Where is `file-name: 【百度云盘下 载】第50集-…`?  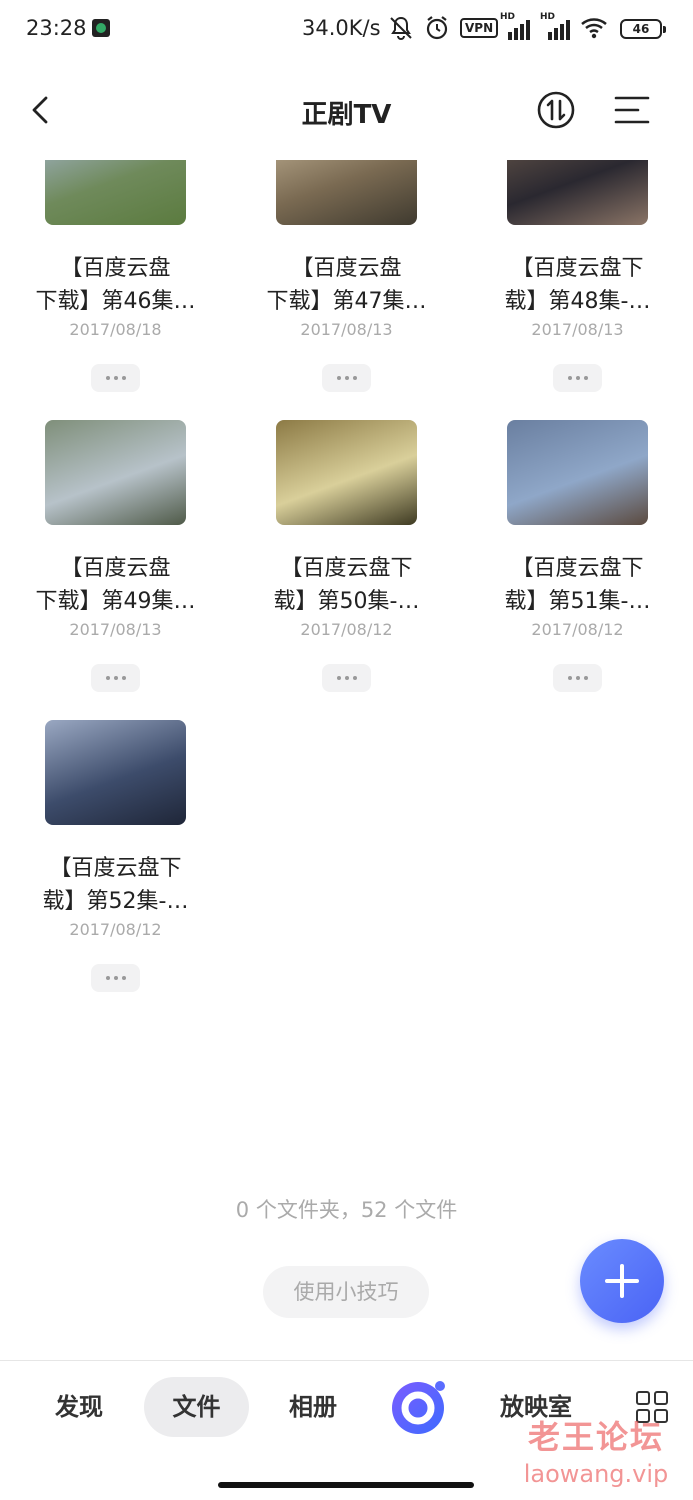
file-name: 【百度云盘下 载】第50集-… is located at coordinates (346, 585).